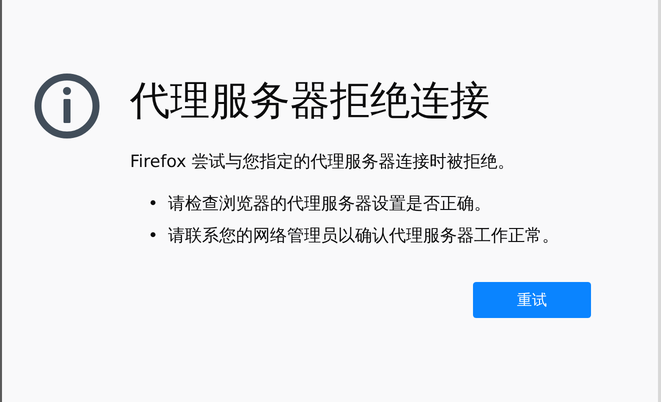 Image resolution: width=661 pixels, height=402 pixels. What do you see at coordinates (323, 162) in the screenshot?
I see `error-description: Firefox 尝试与您指定的代理服务器连接时被拒绝。` at bounding box center [323, 162].